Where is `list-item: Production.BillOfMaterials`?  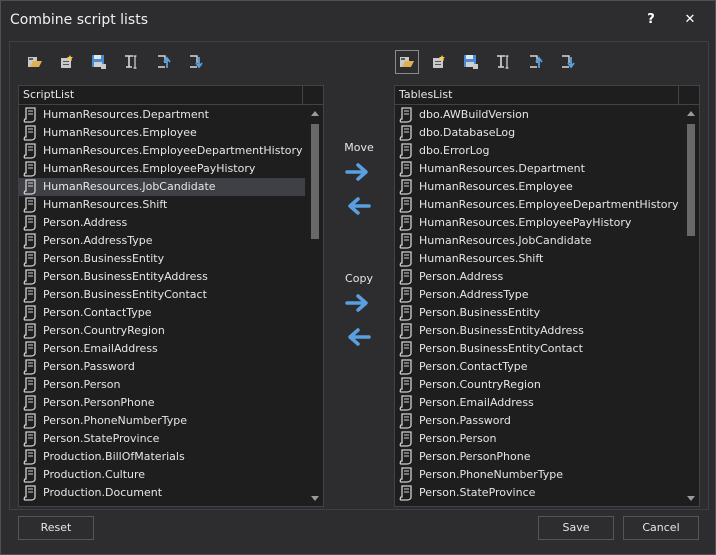 list-item: Production.BillOfMaterials is located at coordinates (162, 457).